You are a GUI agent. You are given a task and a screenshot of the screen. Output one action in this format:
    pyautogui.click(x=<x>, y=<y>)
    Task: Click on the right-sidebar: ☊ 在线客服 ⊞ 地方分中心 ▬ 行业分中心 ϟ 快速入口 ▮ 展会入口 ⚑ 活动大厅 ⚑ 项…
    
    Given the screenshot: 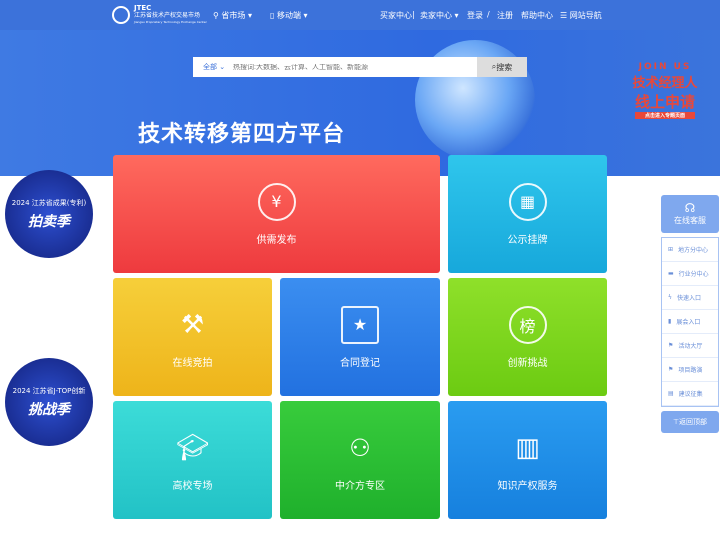 What is the action you would take?
    pyautogui.click(x=690, y=314)
    